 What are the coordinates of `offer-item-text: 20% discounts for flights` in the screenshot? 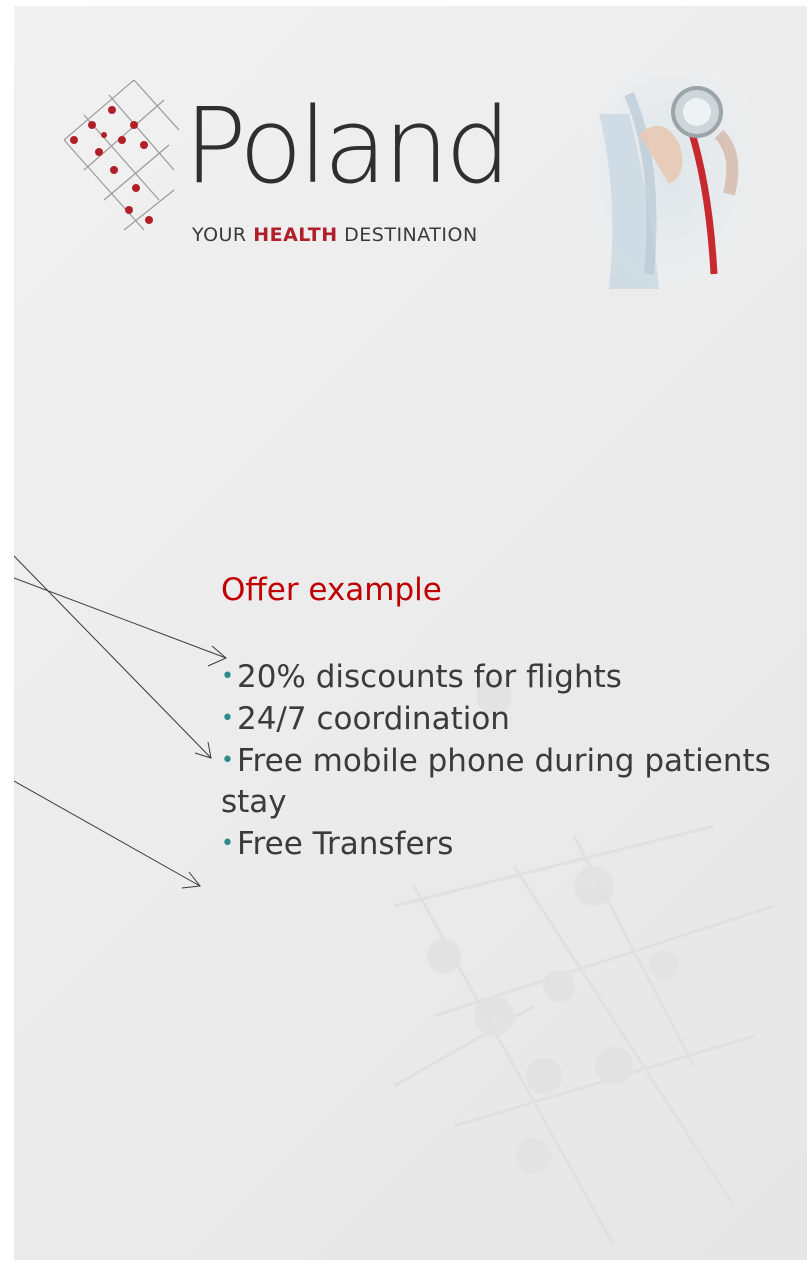 It's located at (429, 677).